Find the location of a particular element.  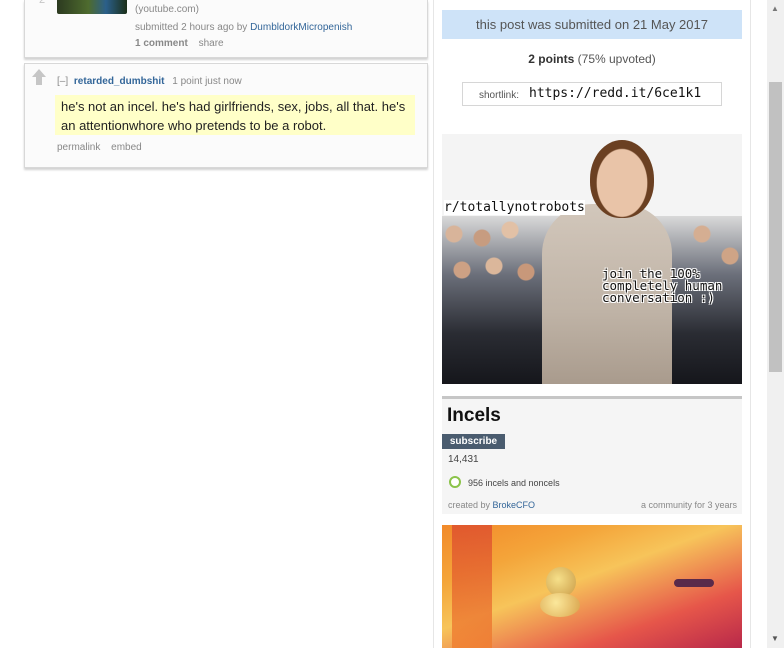

creator-link: BrokeCFO is located at coordinates (514, 505).